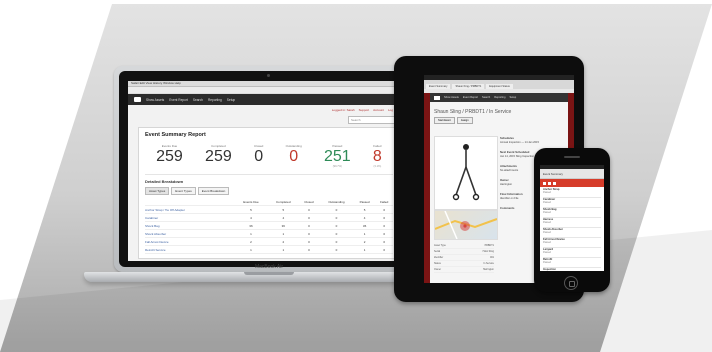  I want to click on browser-tab: Equipment Status, so click(499, 86).